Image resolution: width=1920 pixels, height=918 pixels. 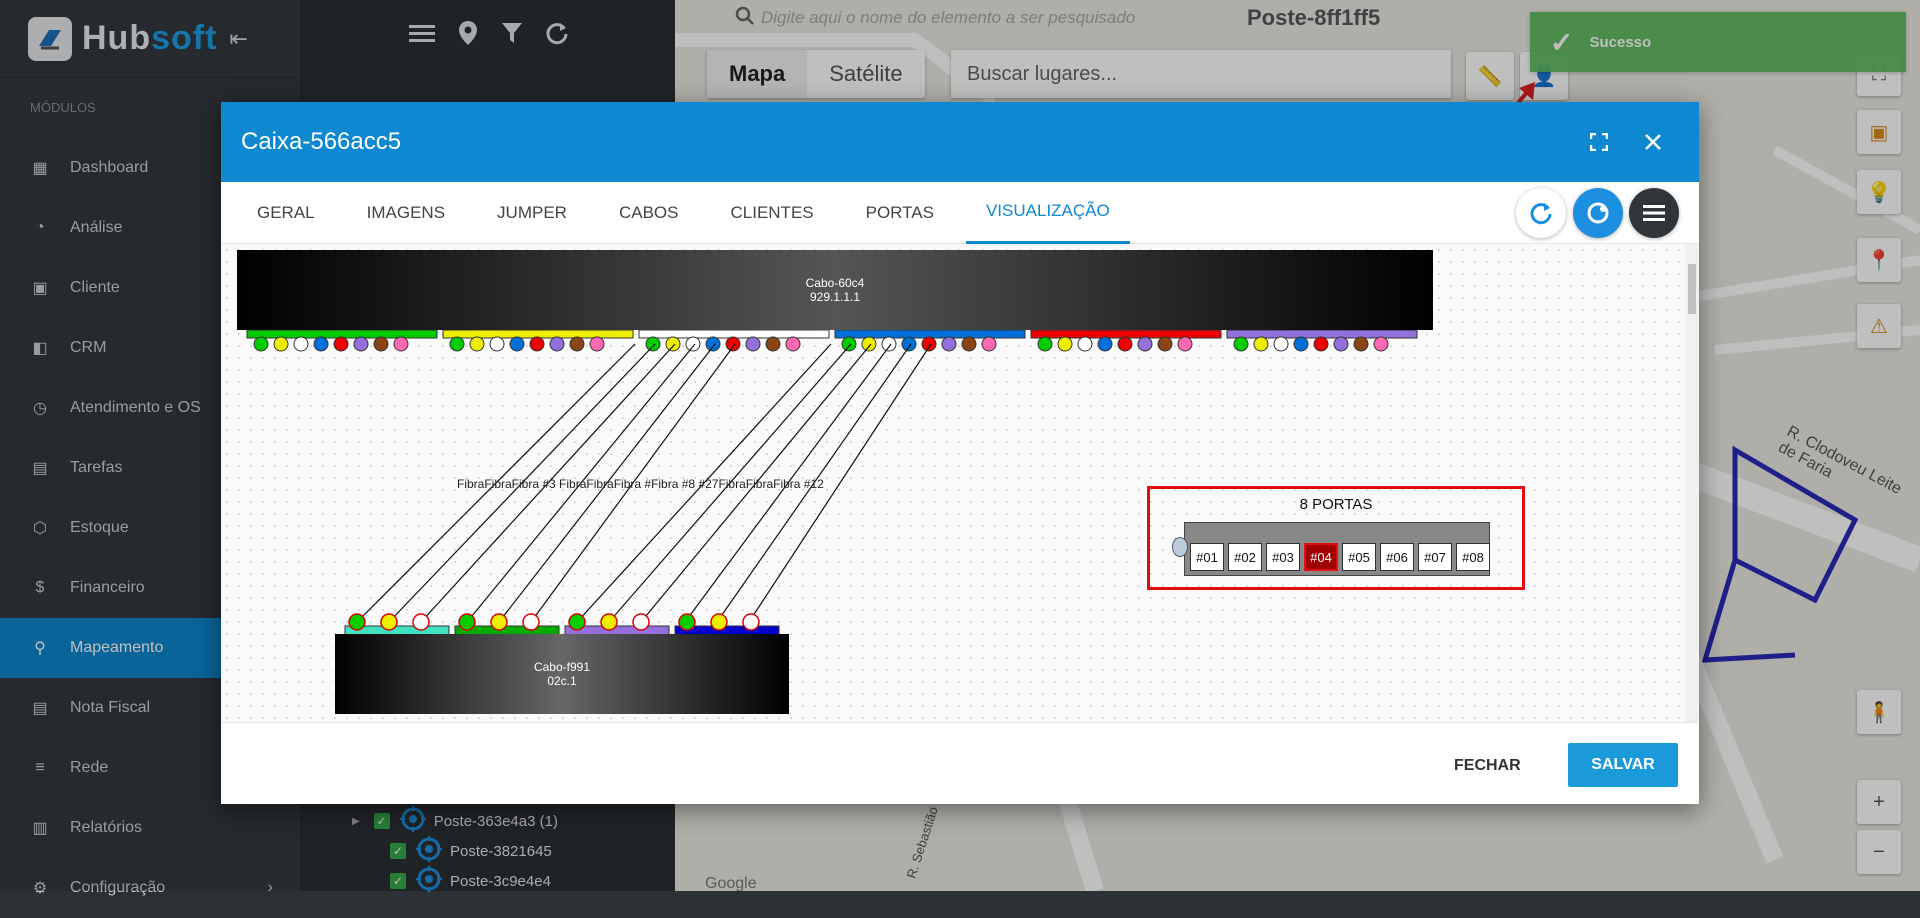 What do you see at coordinates (40, 348) in the screenshot?
I see `crm-board-icon: ◧` at bounding box center [40, 348].